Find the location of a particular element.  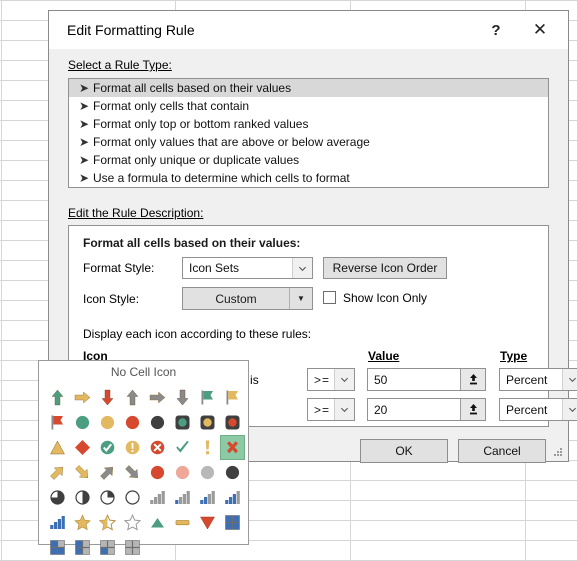

arrow-ne-yellow-icon is located at coordinates (57, 472).